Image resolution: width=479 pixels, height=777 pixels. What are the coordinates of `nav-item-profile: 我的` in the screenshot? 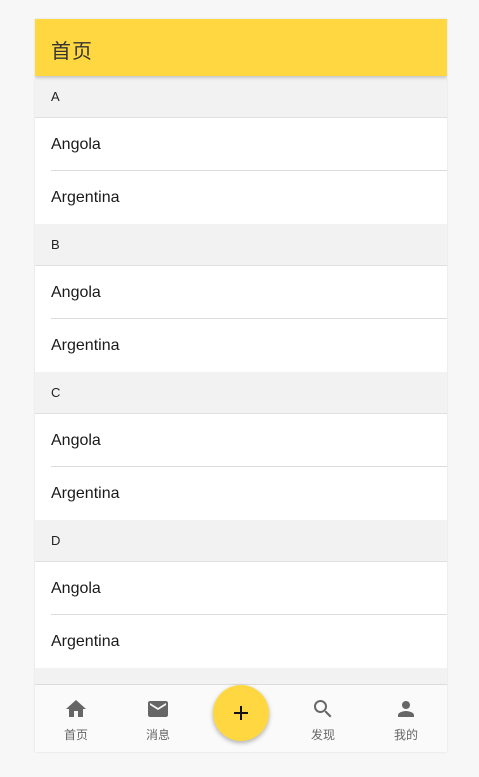 It's located at (406, 718).